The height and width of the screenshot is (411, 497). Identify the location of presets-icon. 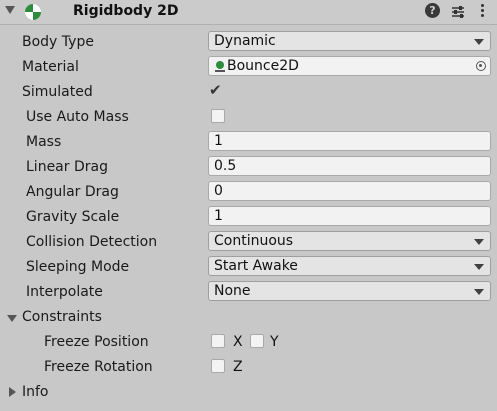
(458, 12).